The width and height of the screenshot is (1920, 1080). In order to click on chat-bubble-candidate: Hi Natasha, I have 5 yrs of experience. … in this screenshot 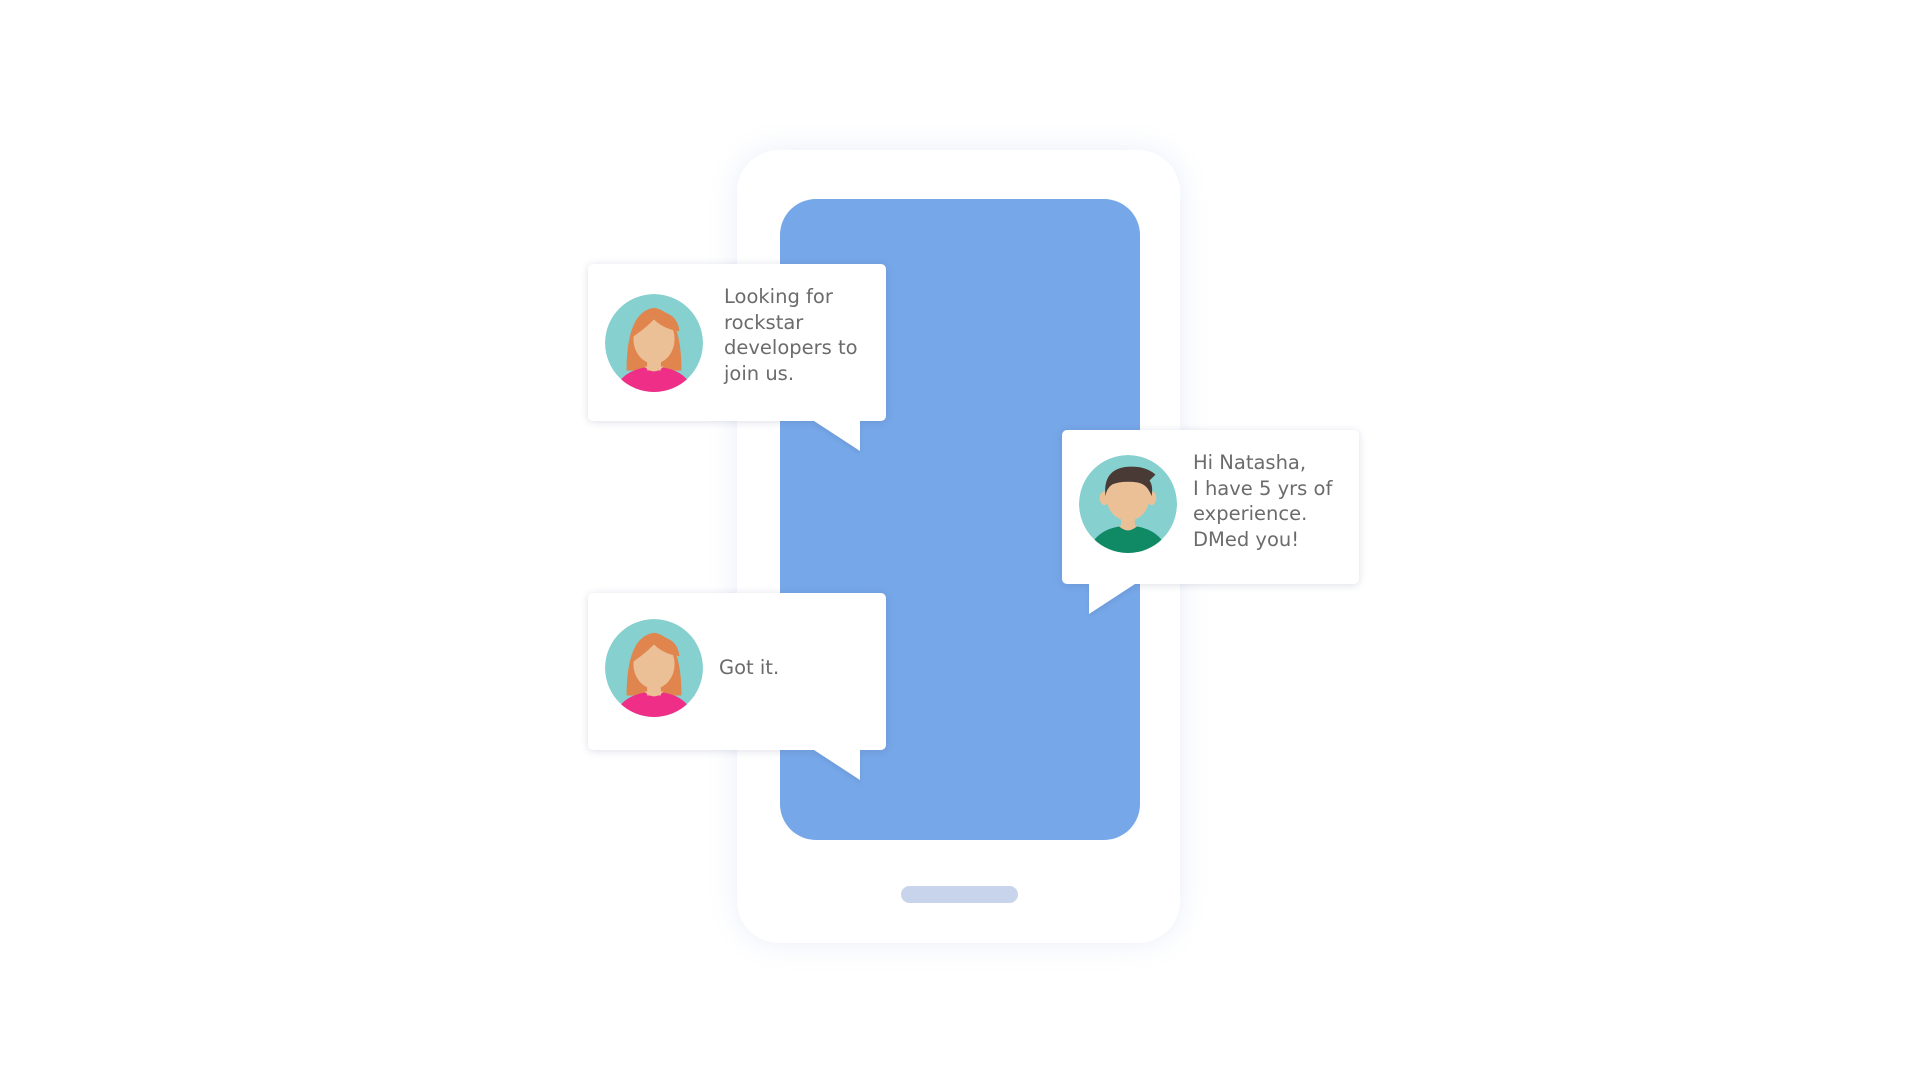, I will do `click(1210, 522)`.